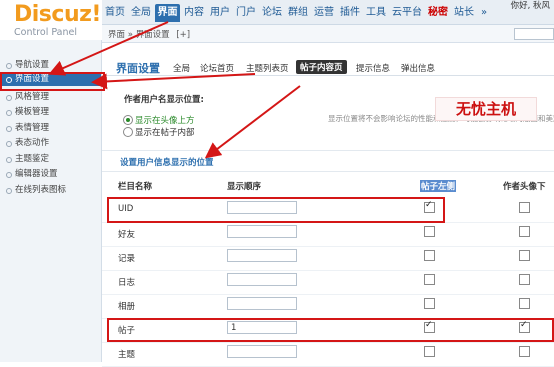 Image resolution: width=554 pixels, height=367 pixels. I want to click on arrow-to-sidebar, so click(108, 48).